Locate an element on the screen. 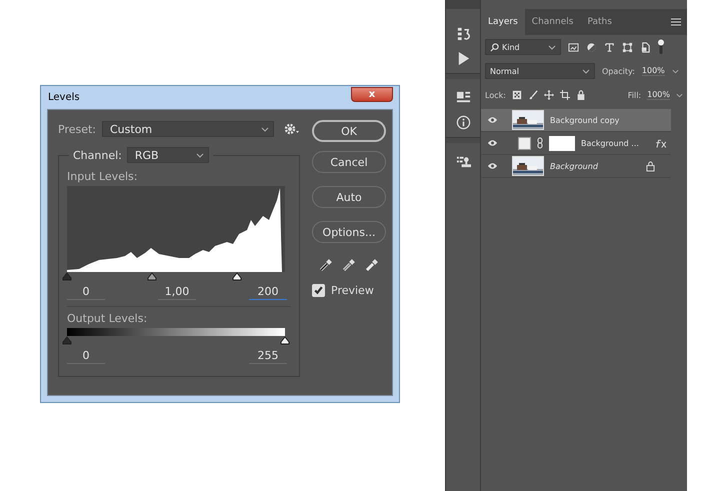  output-levels-label: Output Levels: is located at coordinates (107, 318).